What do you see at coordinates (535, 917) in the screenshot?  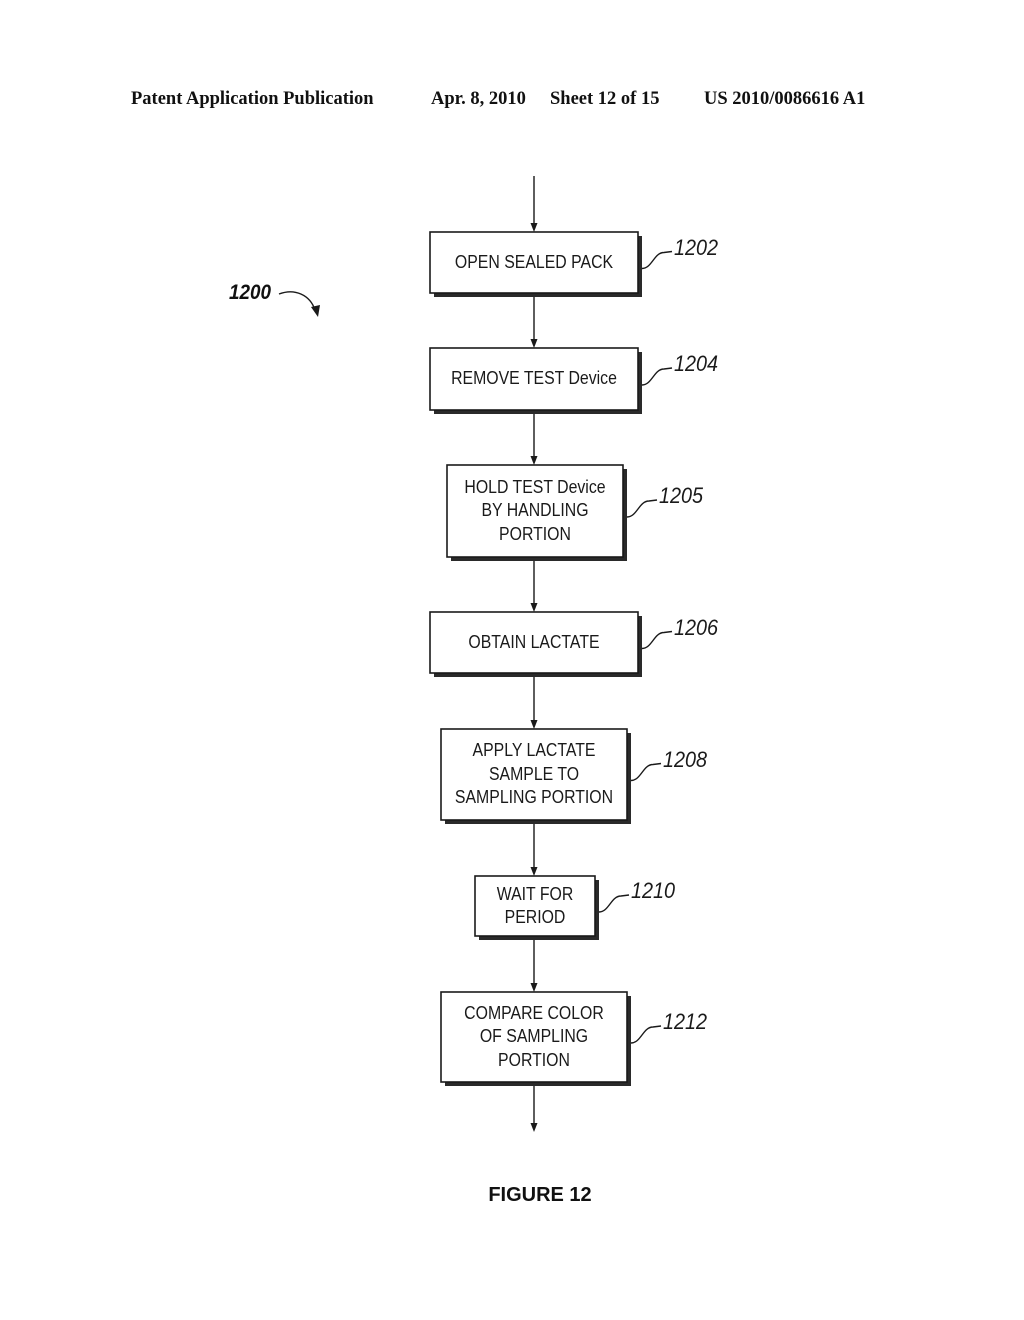 I see `step-text-line: PERIOD` at bounding box center [535, 917].